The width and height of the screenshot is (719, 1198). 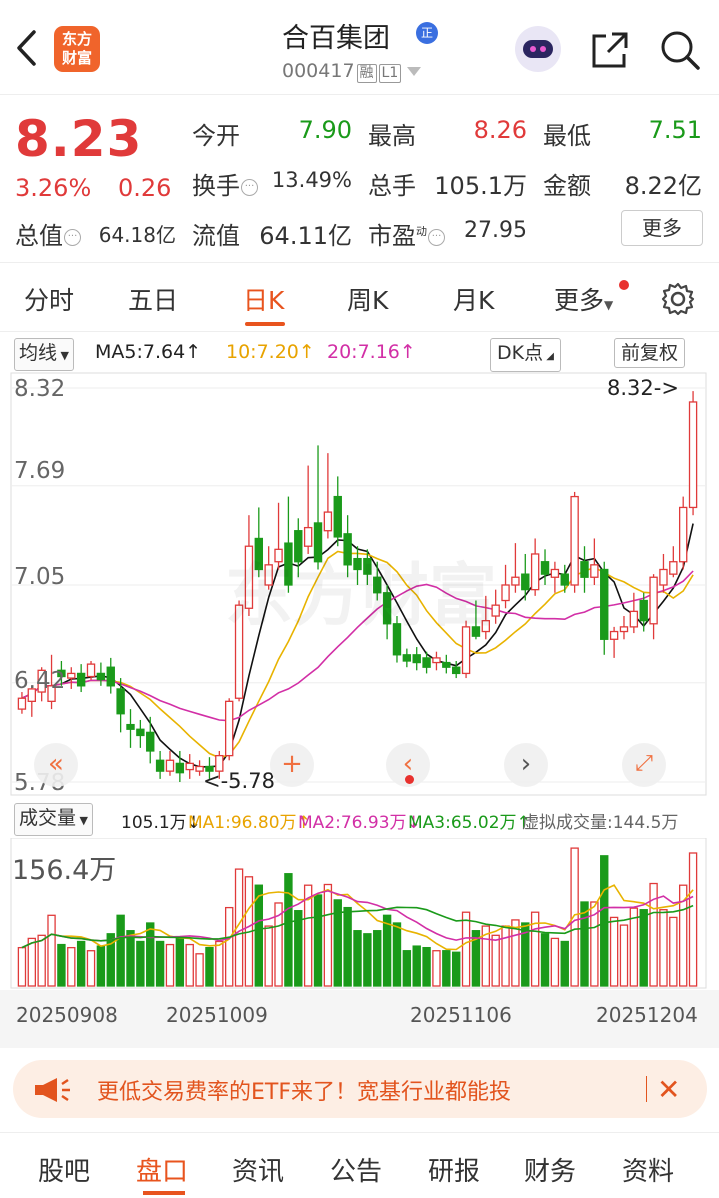 What do you see at coordinates (406, 233) in the screenshot?
I see `pe-label: 市盈动 ···` at bounding box center [406, 233].